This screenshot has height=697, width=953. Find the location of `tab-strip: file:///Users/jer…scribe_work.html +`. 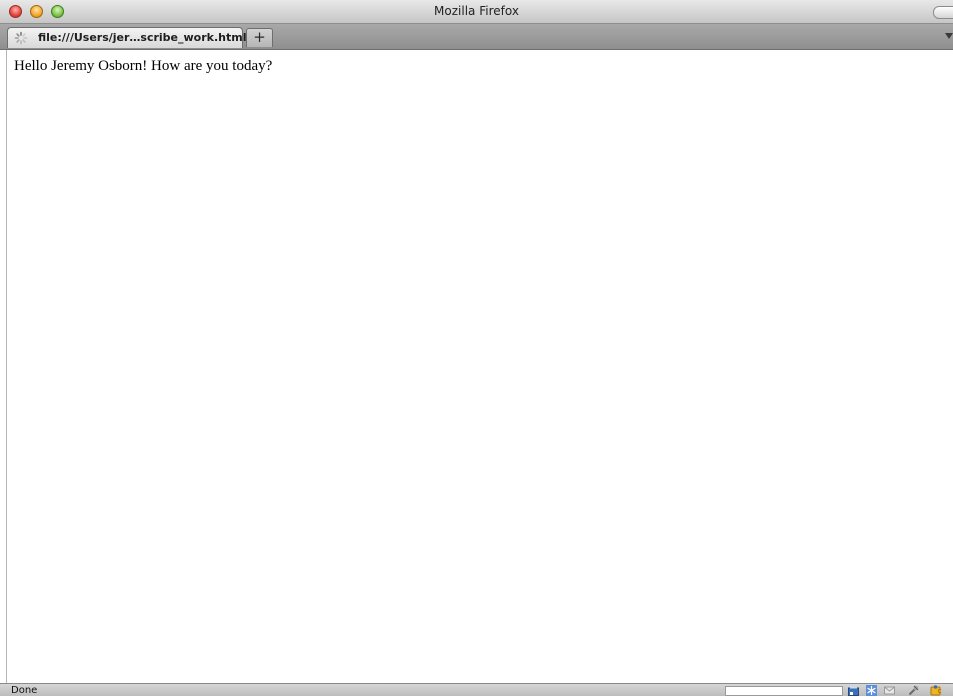

tab-strip: file:///Users/jer…scribe_work.html + is located at coordinates (476, 37).